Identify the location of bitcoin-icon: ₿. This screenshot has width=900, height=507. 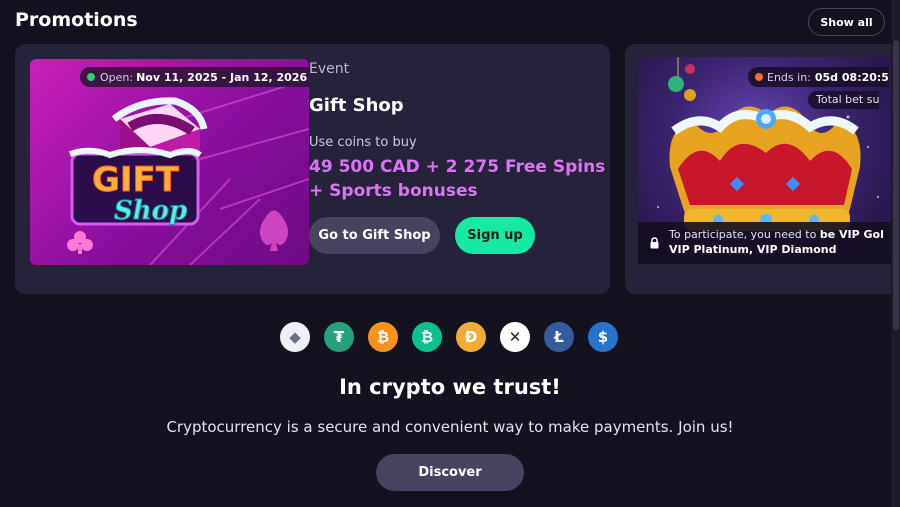
(383, 337).